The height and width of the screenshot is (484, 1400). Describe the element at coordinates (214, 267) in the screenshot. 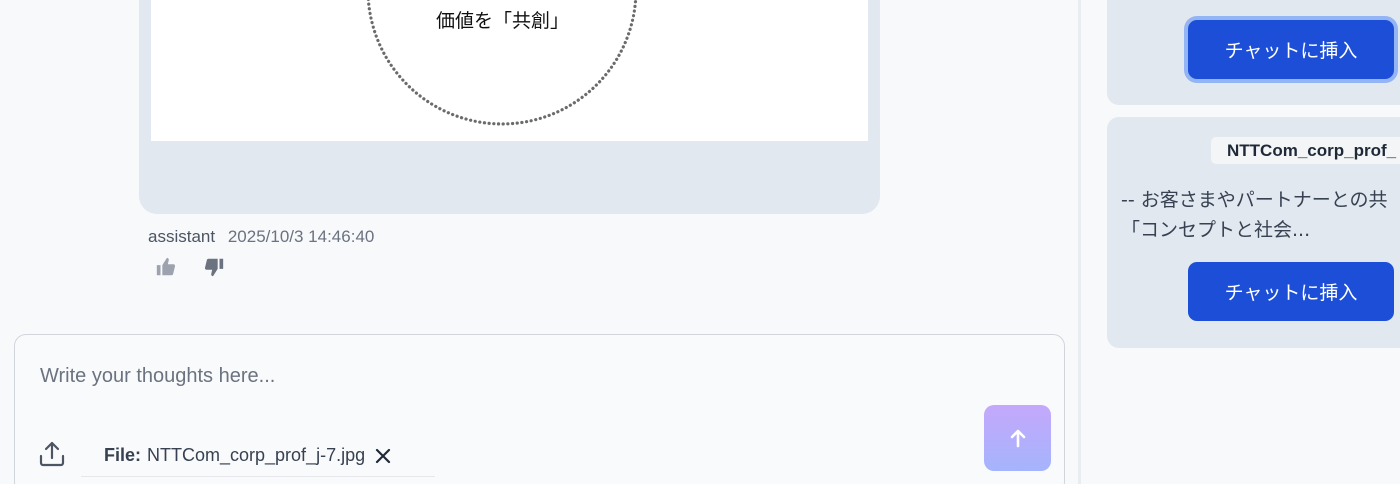

I see `thumbs-down-icon` at that location.